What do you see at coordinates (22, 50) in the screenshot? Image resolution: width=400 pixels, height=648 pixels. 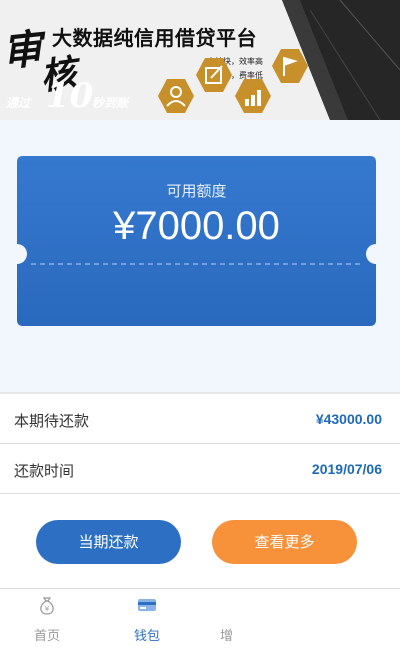 I see `banner-calligraphy: 审` at bounding box center [22, 50].